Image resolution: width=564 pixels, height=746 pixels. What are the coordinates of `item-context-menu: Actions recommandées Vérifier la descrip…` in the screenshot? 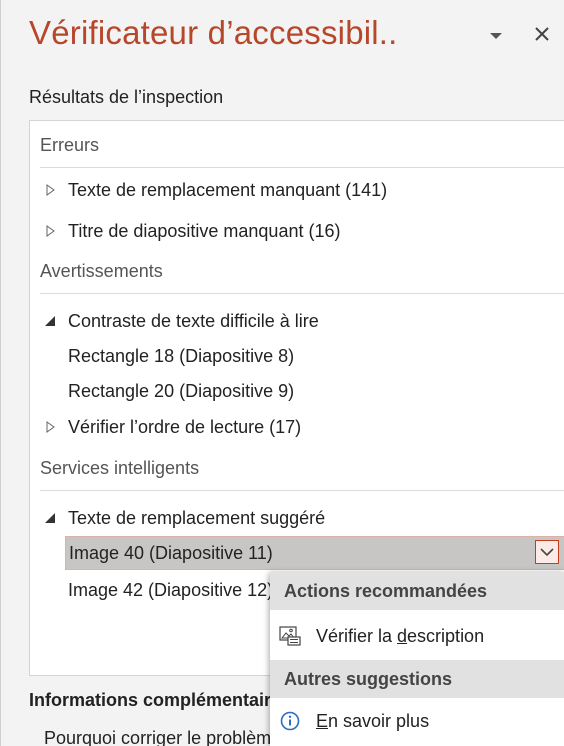 It's located at (417, 659).